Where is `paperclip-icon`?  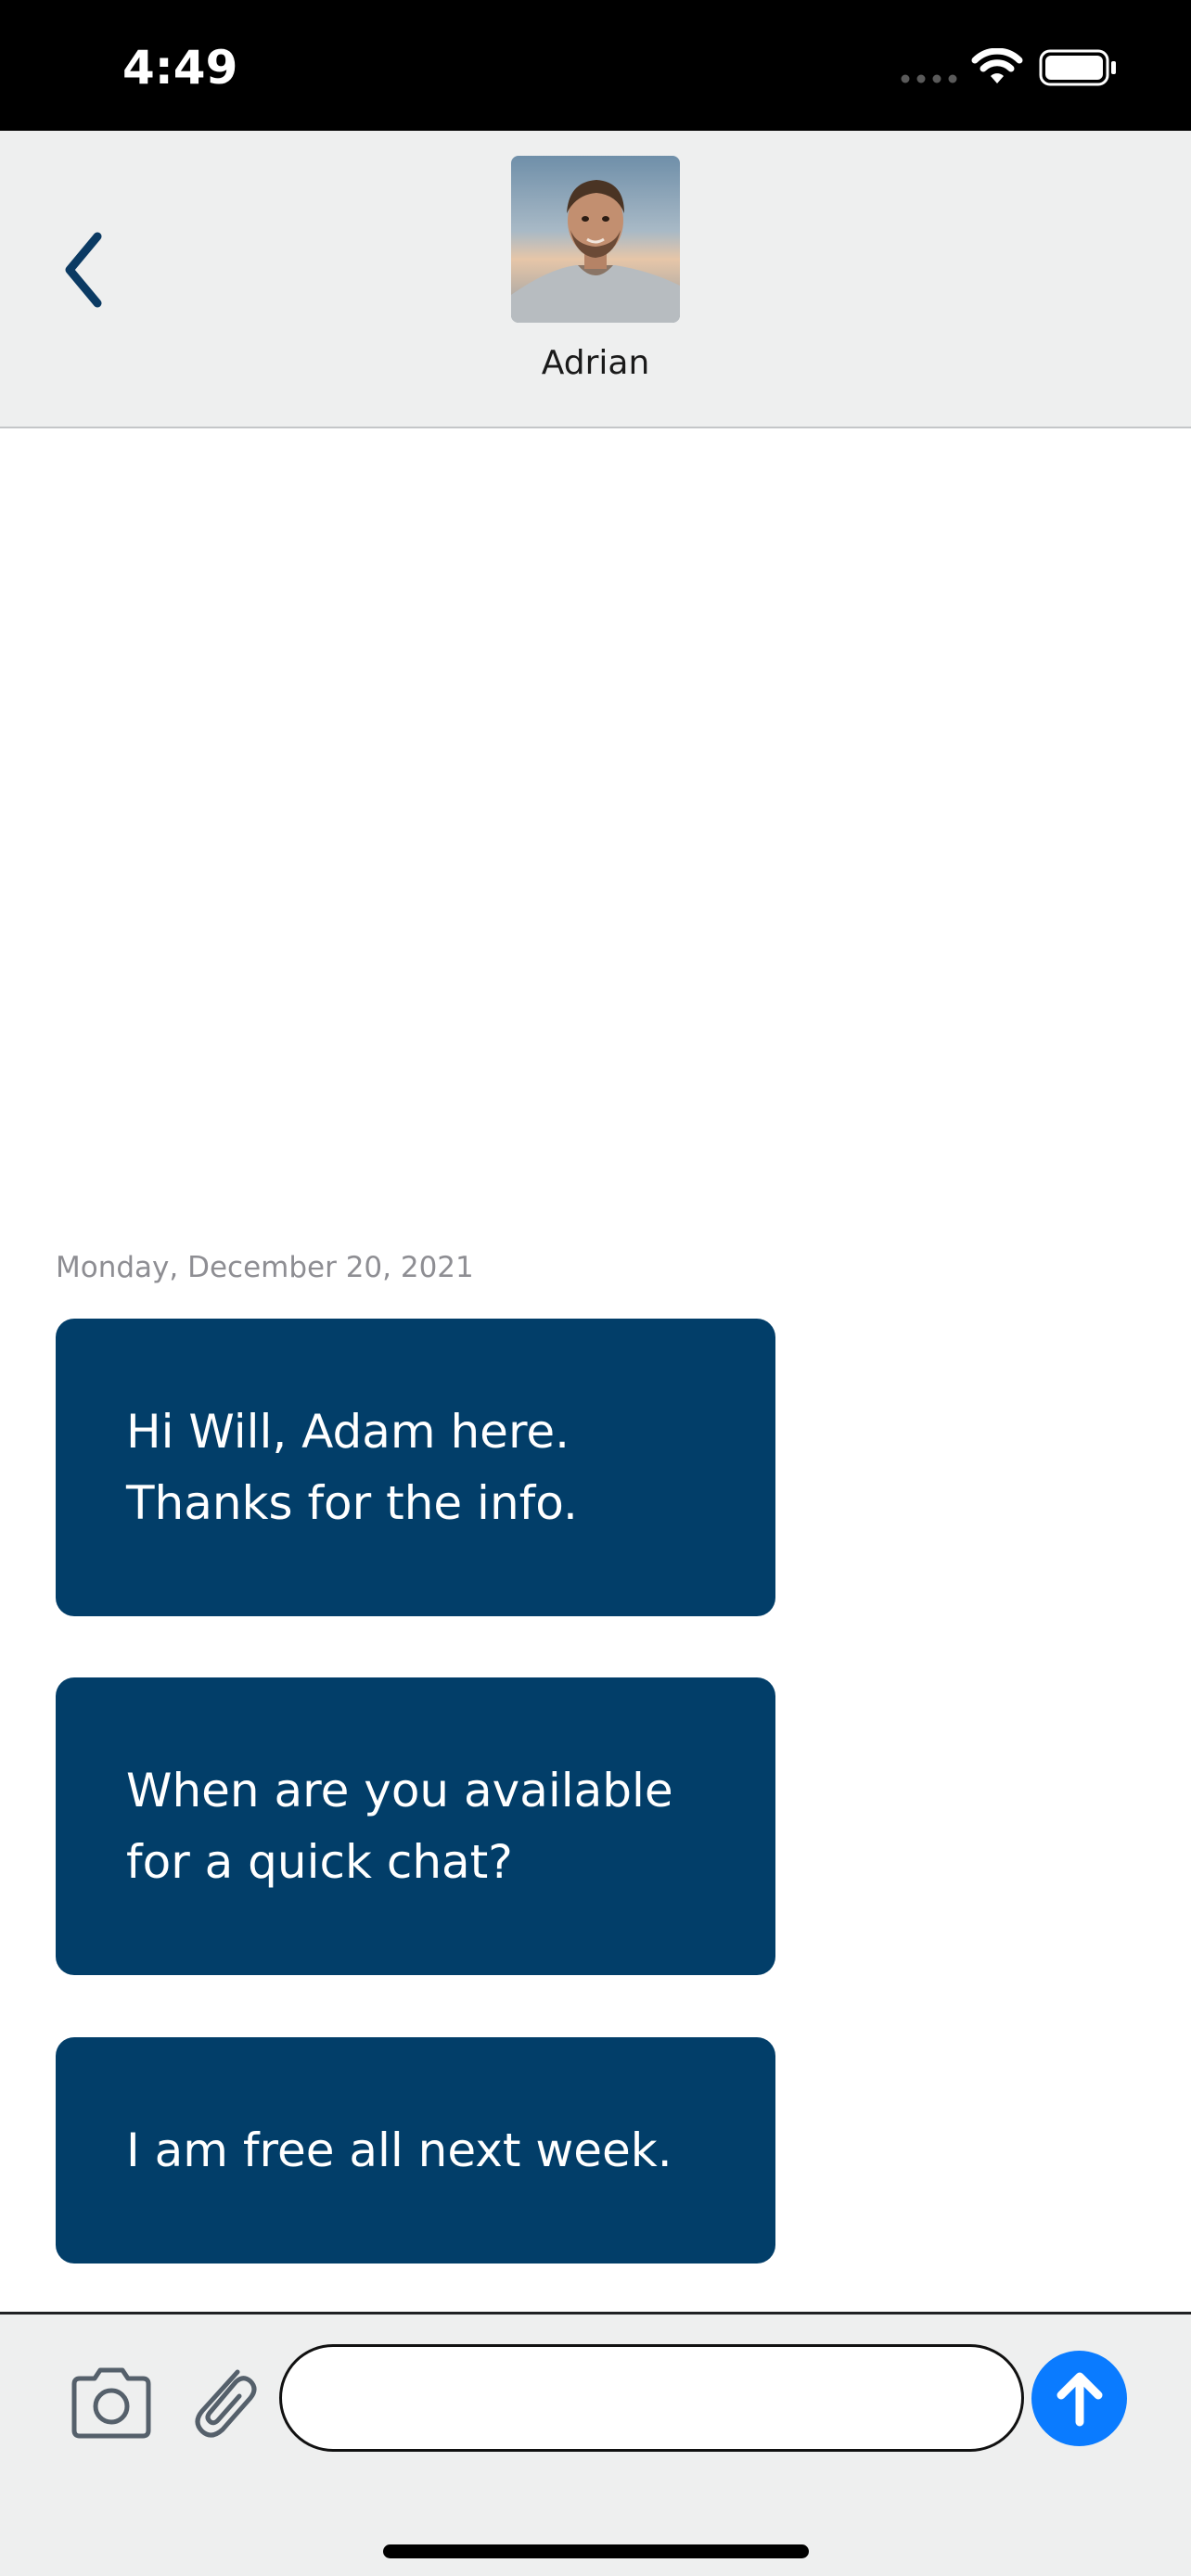 paperclip-icon is located at coordinates (226, 2404).